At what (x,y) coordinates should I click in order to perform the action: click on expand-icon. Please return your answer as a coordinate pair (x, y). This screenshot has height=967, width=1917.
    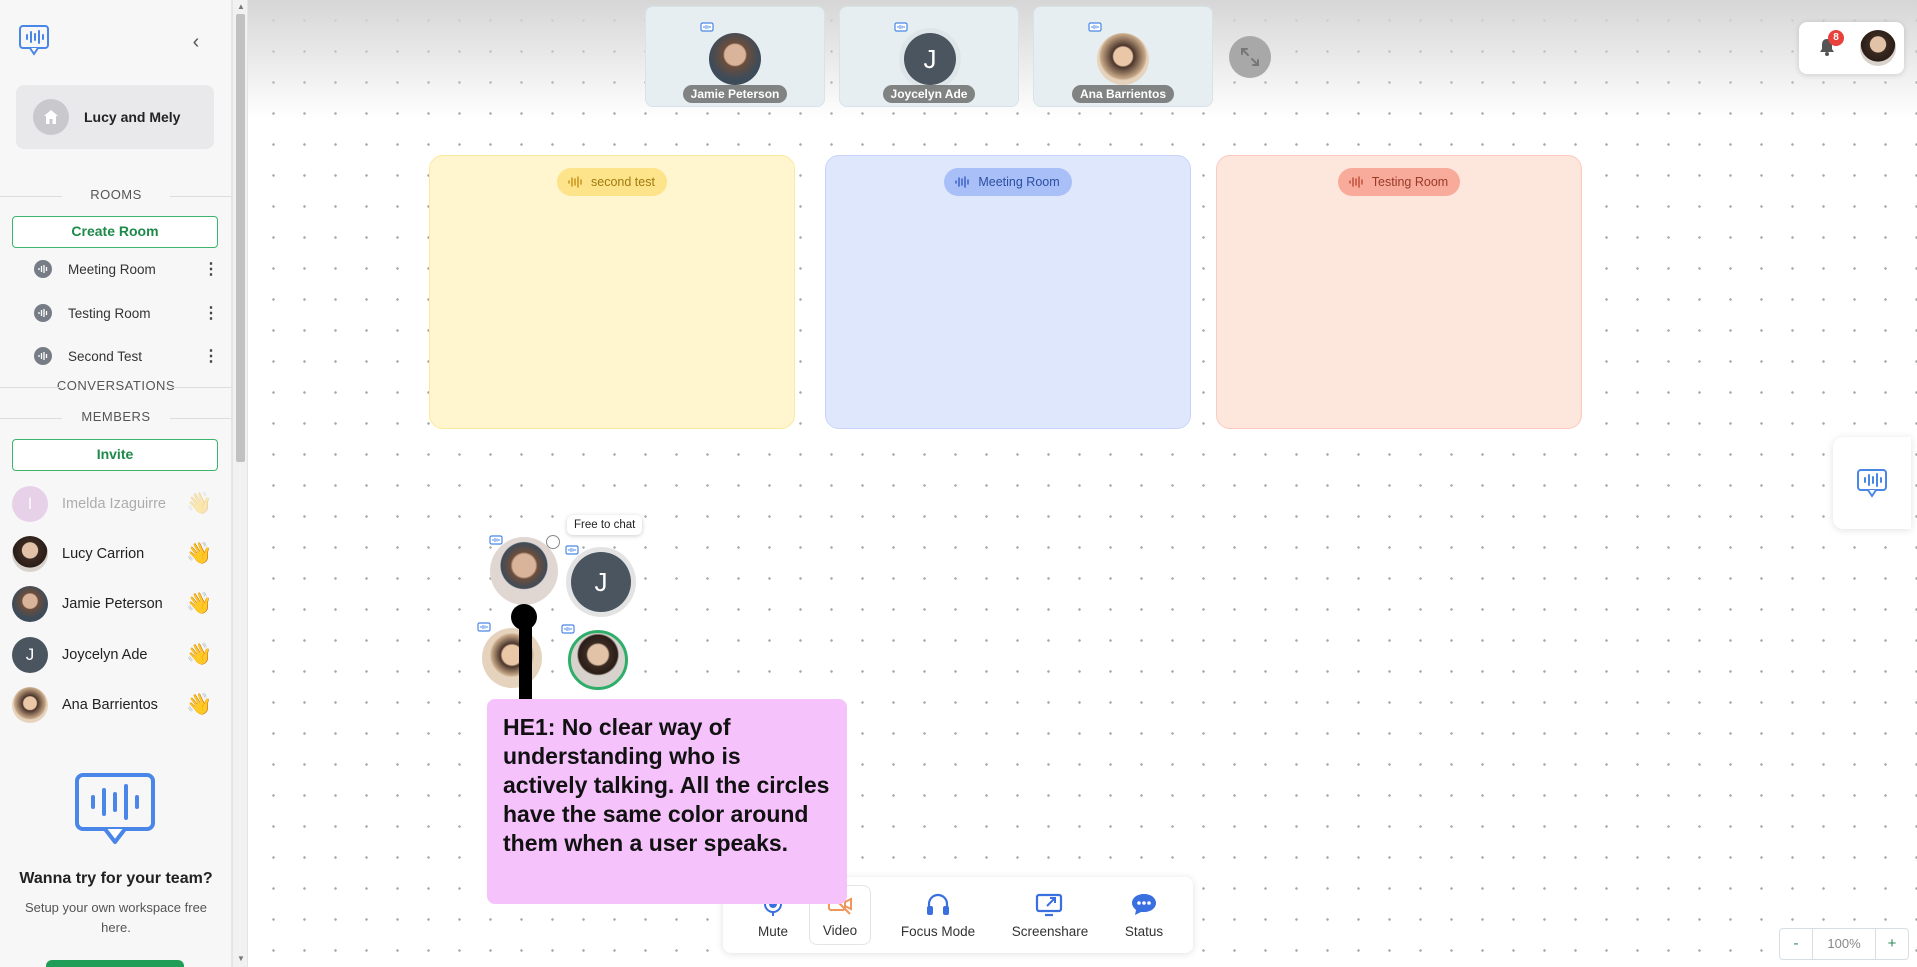
    Looking at the image, I should click on (1250, 57).